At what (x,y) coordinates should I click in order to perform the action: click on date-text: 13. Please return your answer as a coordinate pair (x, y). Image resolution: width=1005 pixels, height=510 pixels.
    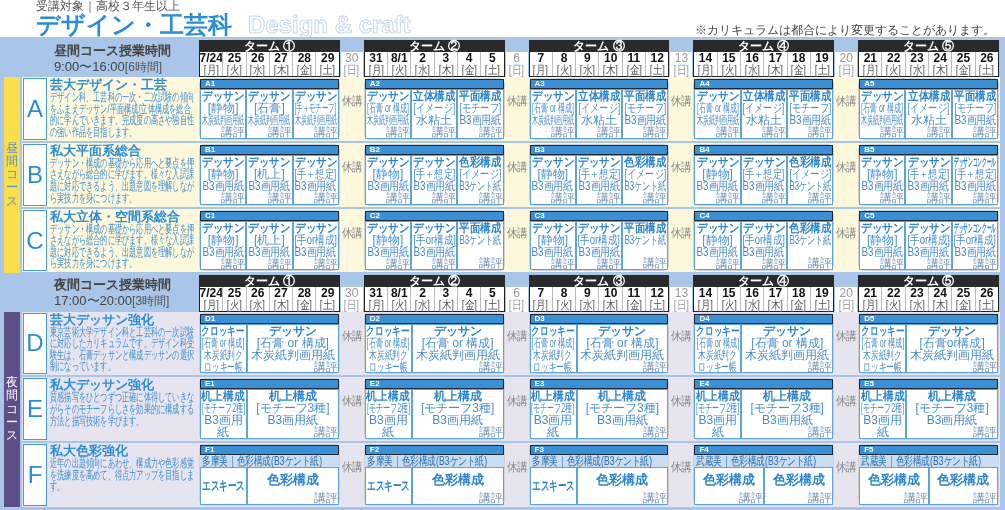
    Looking at the image, I should click on (681, 292).